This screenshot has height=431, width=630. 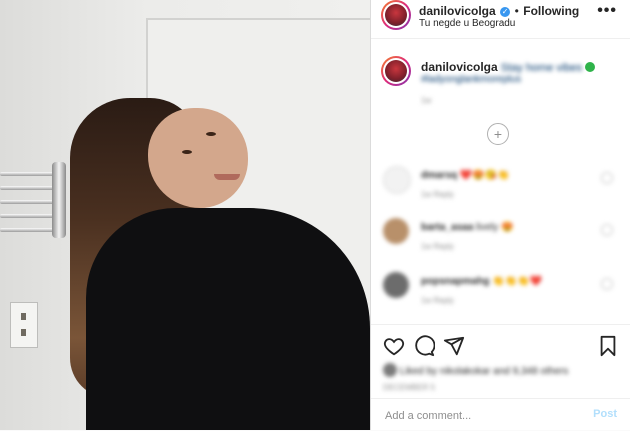 I want to click on post-comment-button: Post, so click(x=605, y=414).